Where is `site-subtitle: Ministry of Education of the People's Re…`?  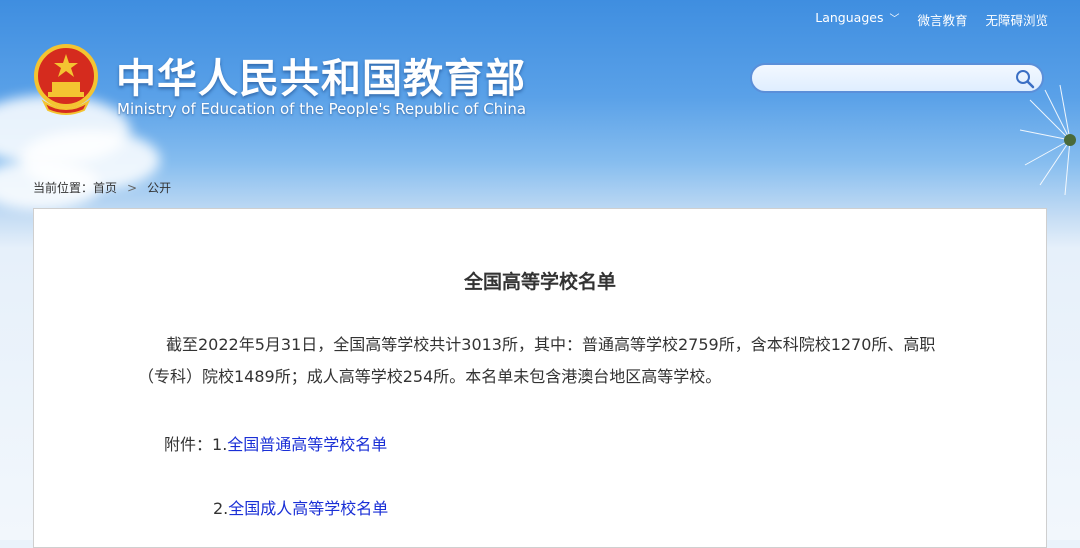
site-subtitle: Ministry of Education of the People's Re… is located at coordinates (322, 109).